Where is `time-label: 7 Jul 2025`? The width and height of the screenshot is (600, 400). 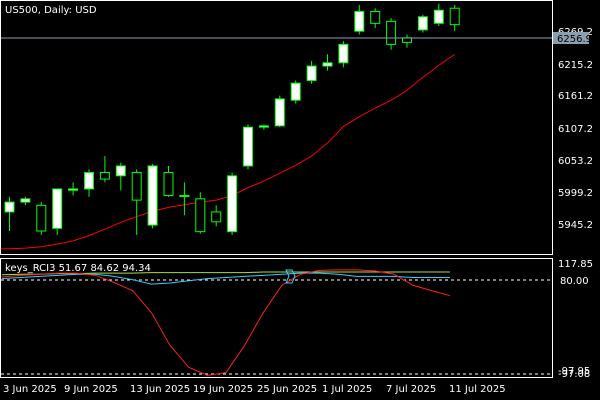 time-label: 7 Jul 2025 is located at coordinates (411, 389).